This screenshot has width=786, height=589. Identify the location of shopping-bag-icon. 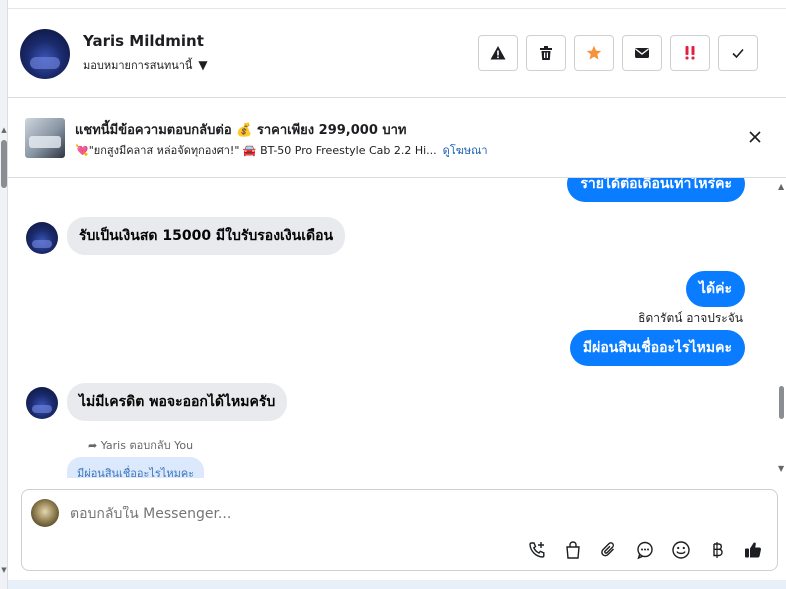
(573, 550).